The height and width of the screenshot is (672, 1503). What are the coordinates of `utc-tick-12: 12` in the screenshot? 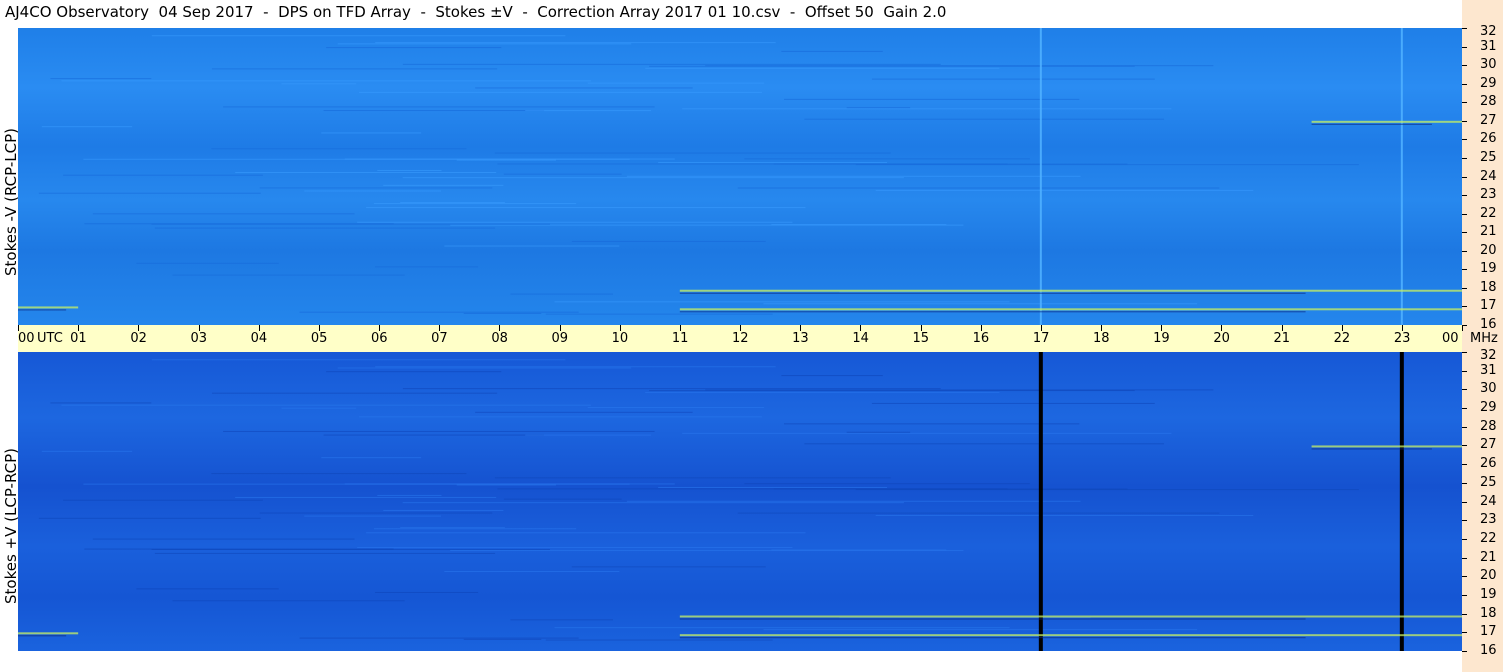 It's located at (740, 338).